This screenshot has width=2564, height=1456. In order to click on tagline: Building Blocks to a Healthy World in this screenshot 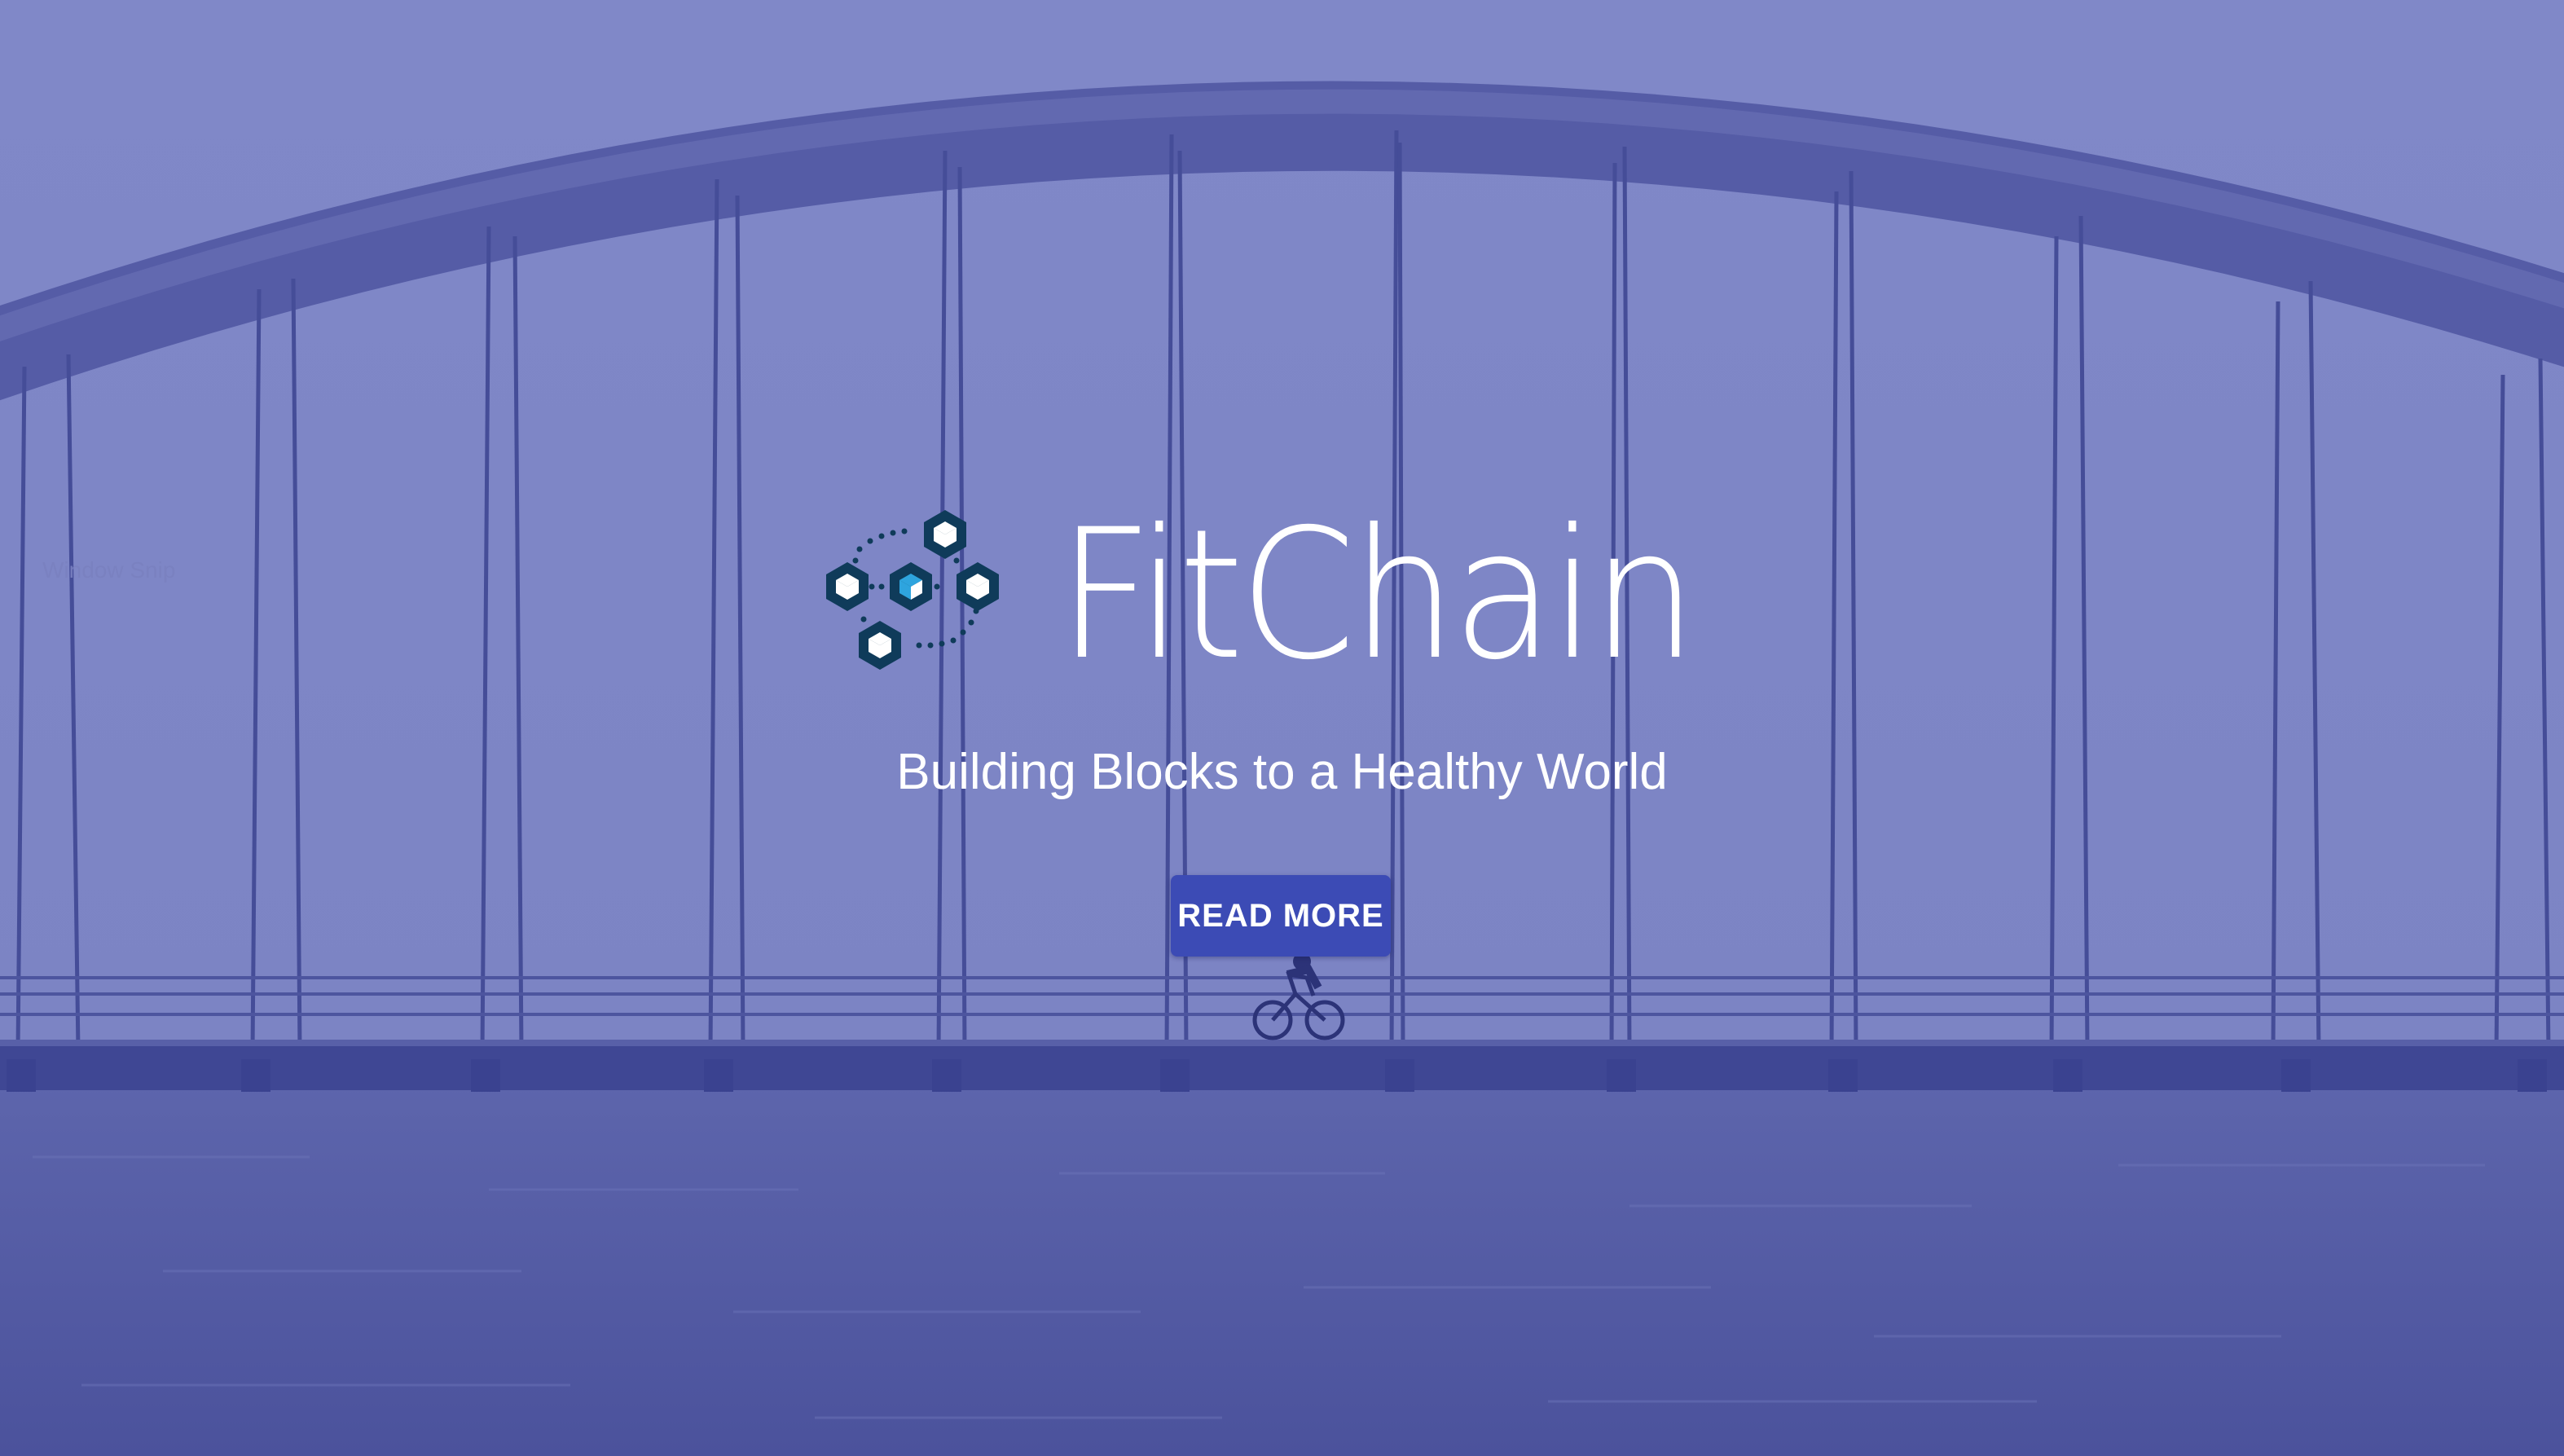, I will do `click(1282, 772)`.